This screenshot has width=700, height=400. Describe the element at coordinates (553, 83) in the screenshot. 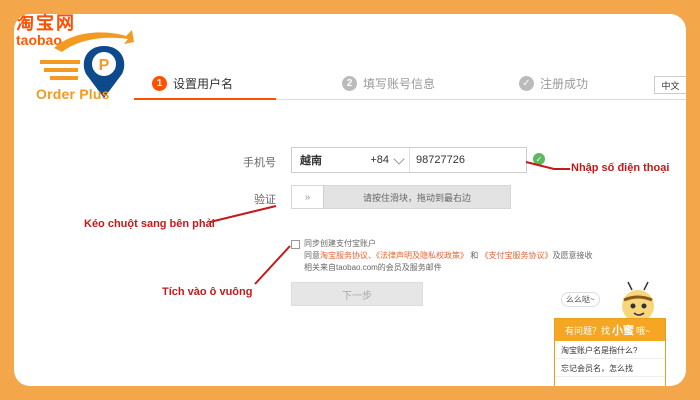

I see `step-3: ✓ 注册成功` at that location.